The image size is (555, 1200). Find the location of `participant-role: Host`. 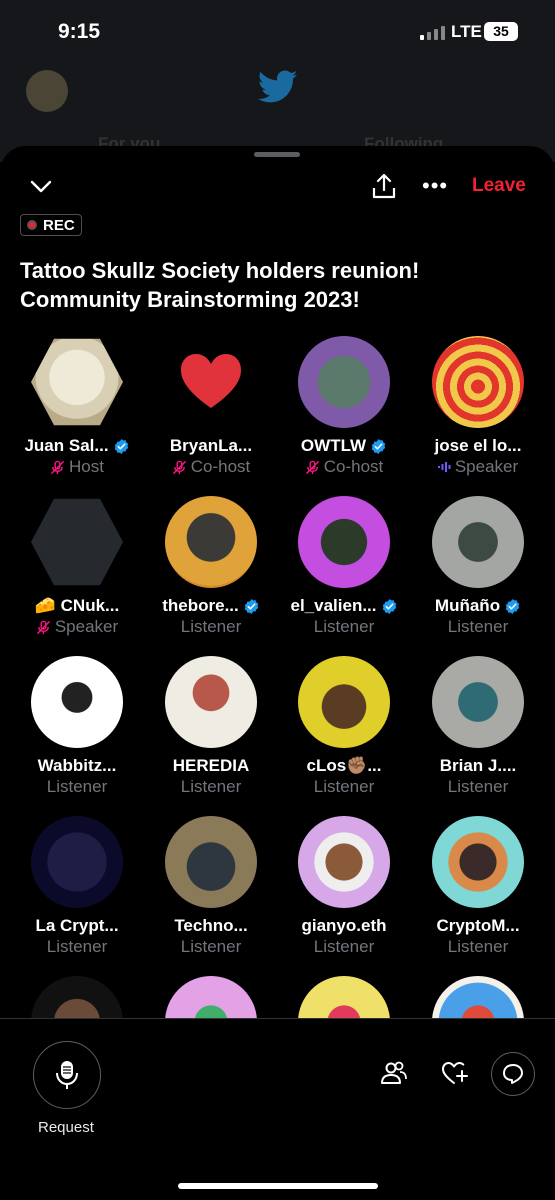

participant-role: Host is located at coordinates (77, 467).